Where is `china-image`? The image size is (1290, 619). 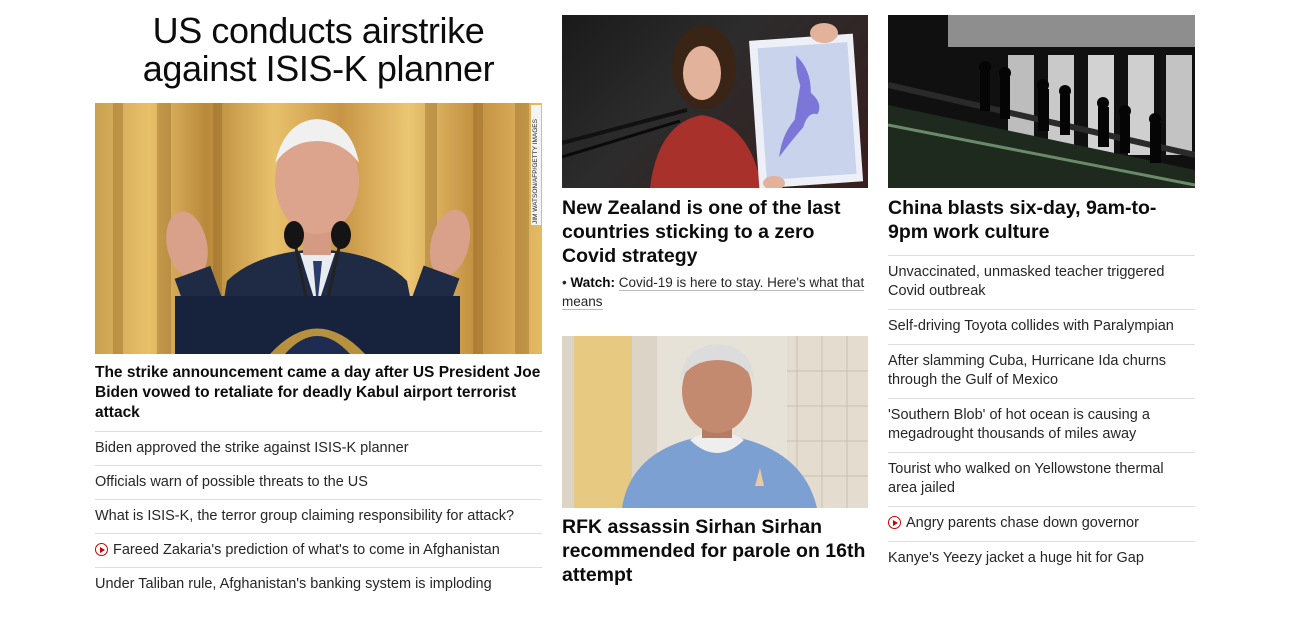
china-image is located at coordinates (1041, 101).